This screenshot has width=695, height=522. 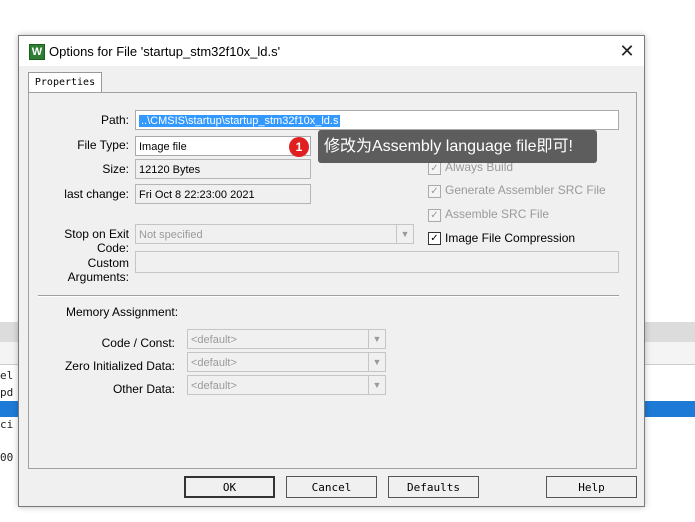 What do you see at coordinates (328, 296) in the screenshot?
I see `section-divider` at bounding box center [328, 296].